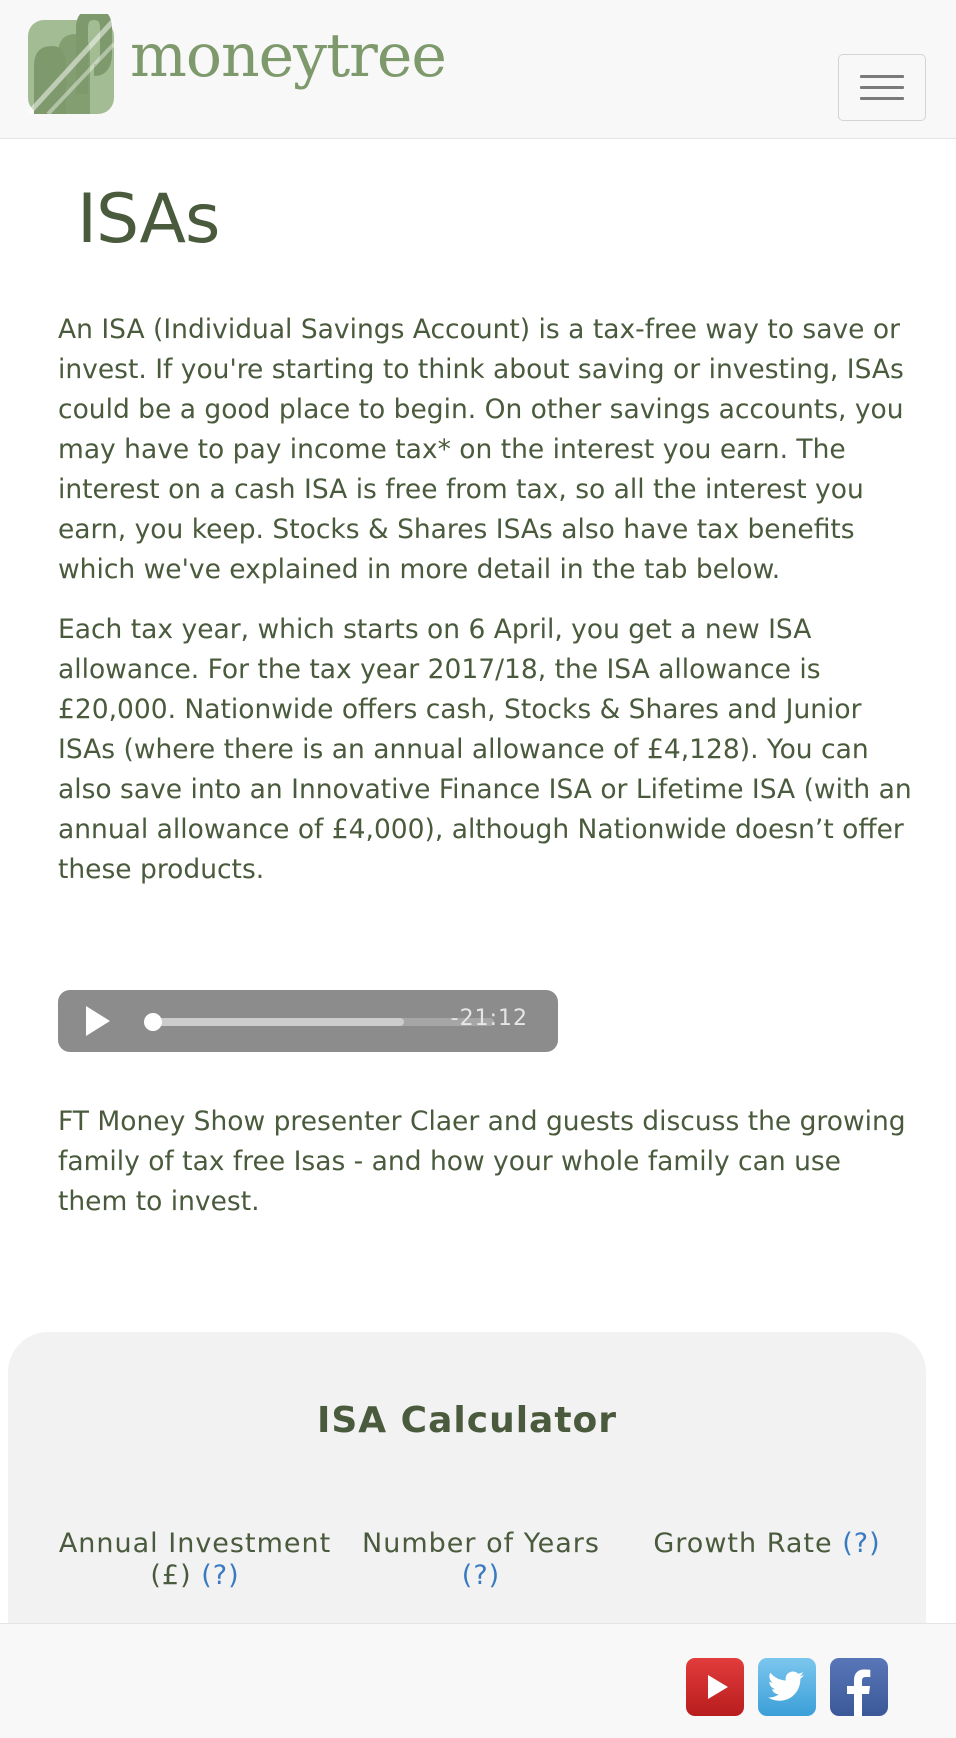  What do you see at coordinates (153, 1022) in the screenshot?
I see `audio-seek-handle` at bounding box center [153, 1022].